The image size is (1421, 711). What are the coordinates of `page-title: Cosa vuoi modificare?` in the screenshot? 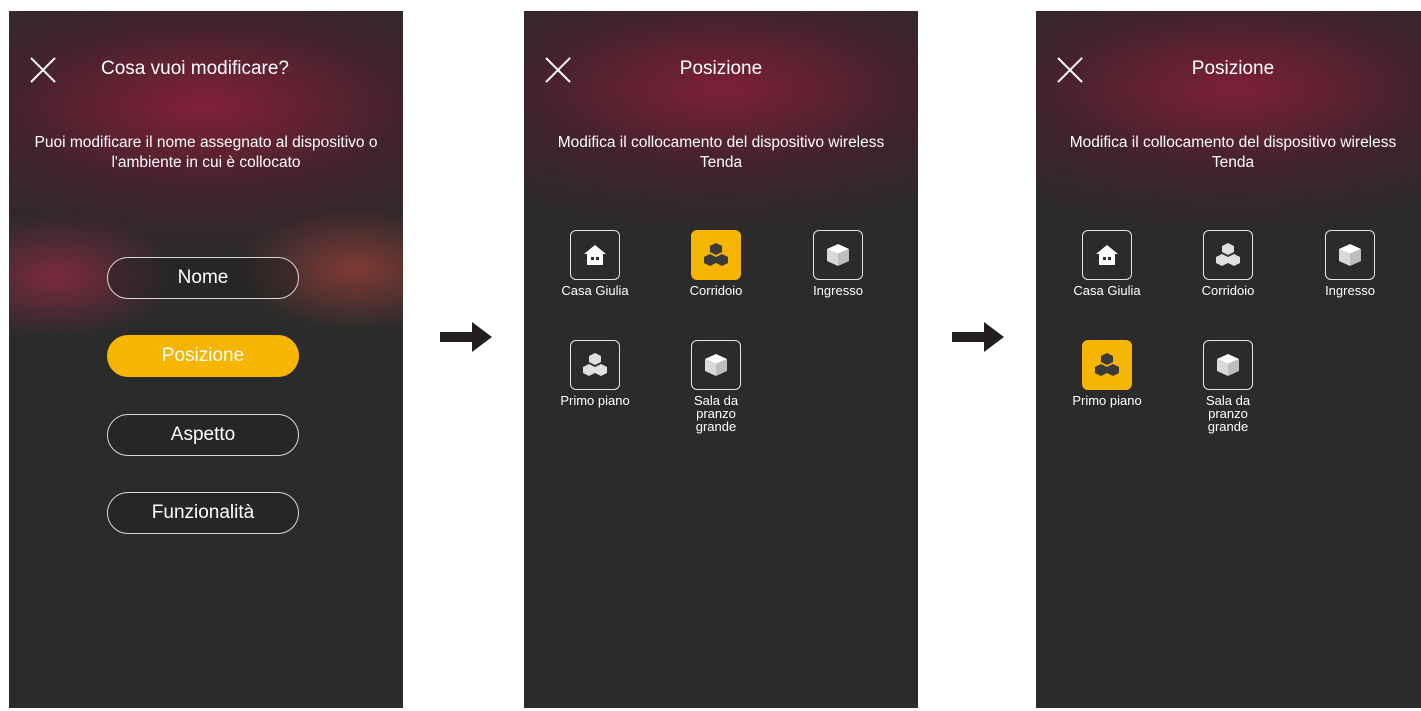 It's located at (195, 68).